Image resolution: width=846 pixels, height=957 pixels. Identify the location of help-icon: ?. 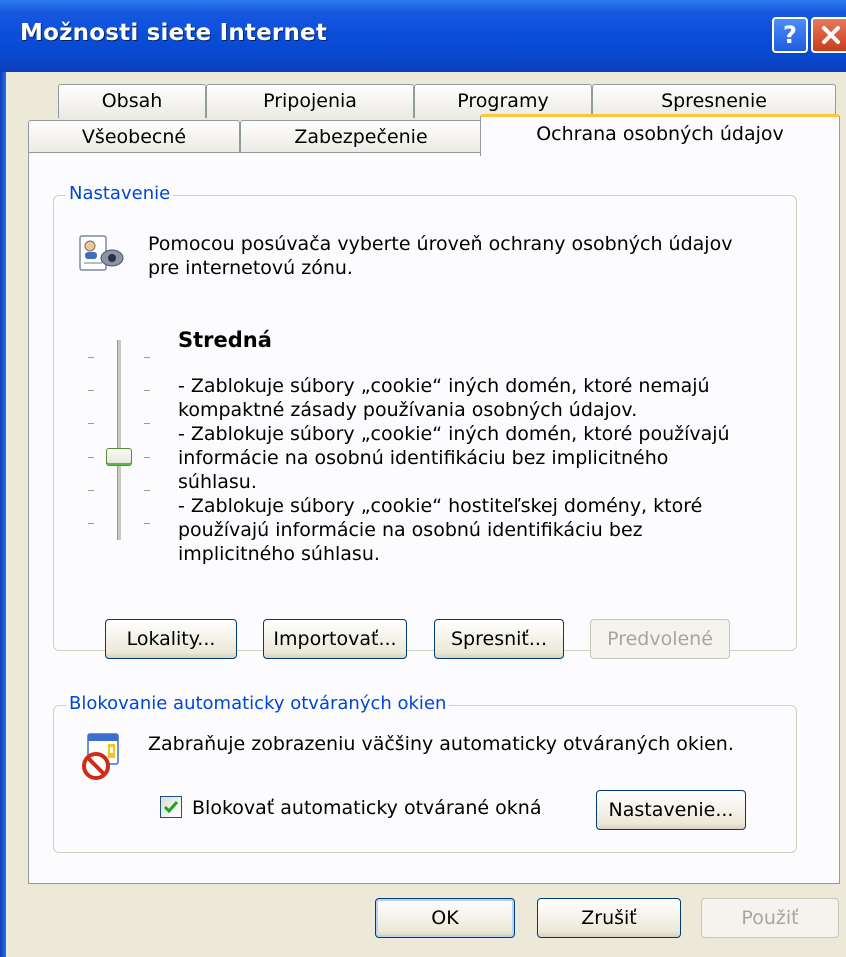
(790, 35).